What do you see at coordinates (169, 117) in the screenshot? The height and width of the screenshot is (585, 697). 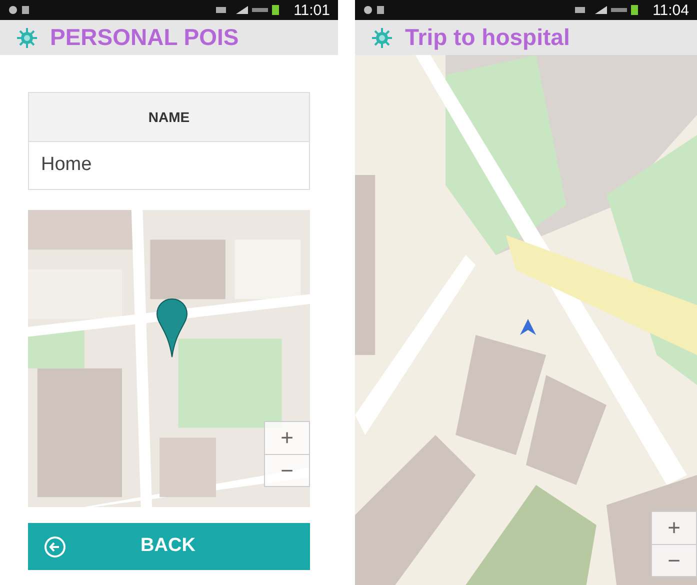 I see `column-header: NAME` at bounding box center [169, 117].